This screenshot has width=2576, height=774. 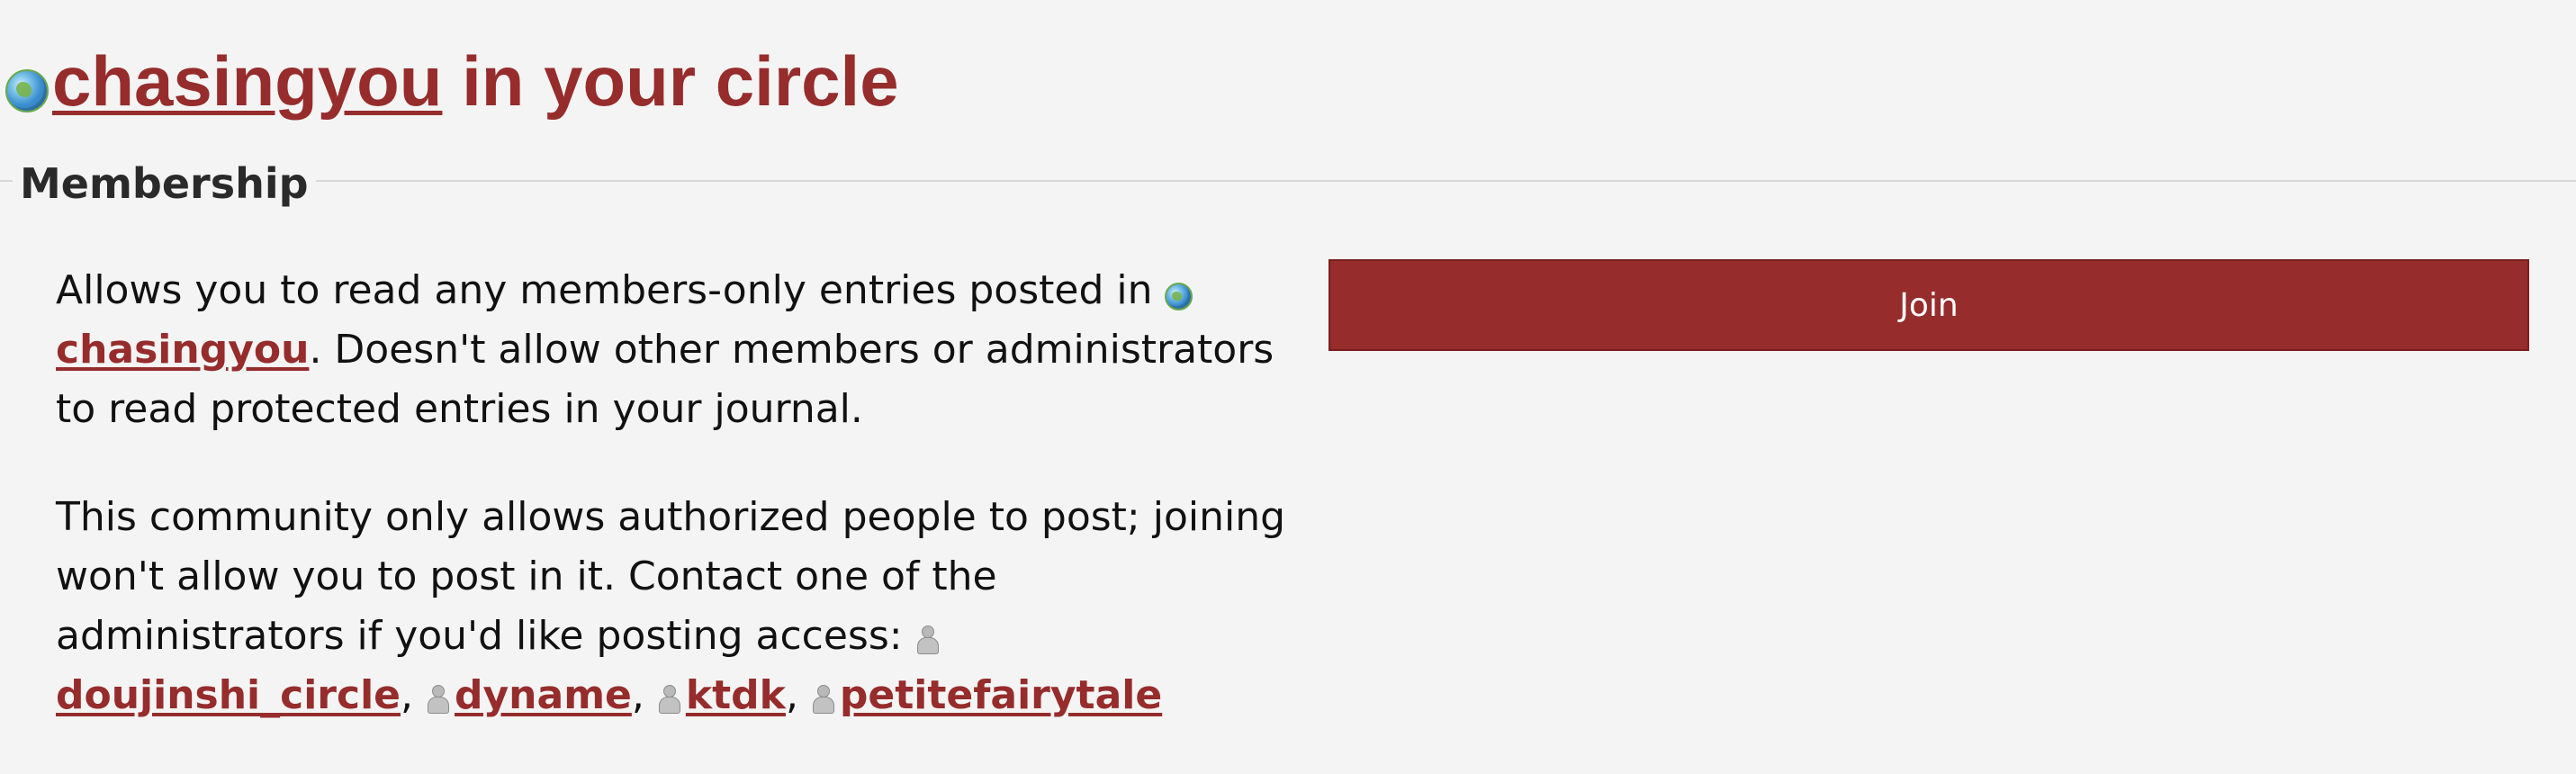 I want to click on section-divider, so click(x=1288, y=181).